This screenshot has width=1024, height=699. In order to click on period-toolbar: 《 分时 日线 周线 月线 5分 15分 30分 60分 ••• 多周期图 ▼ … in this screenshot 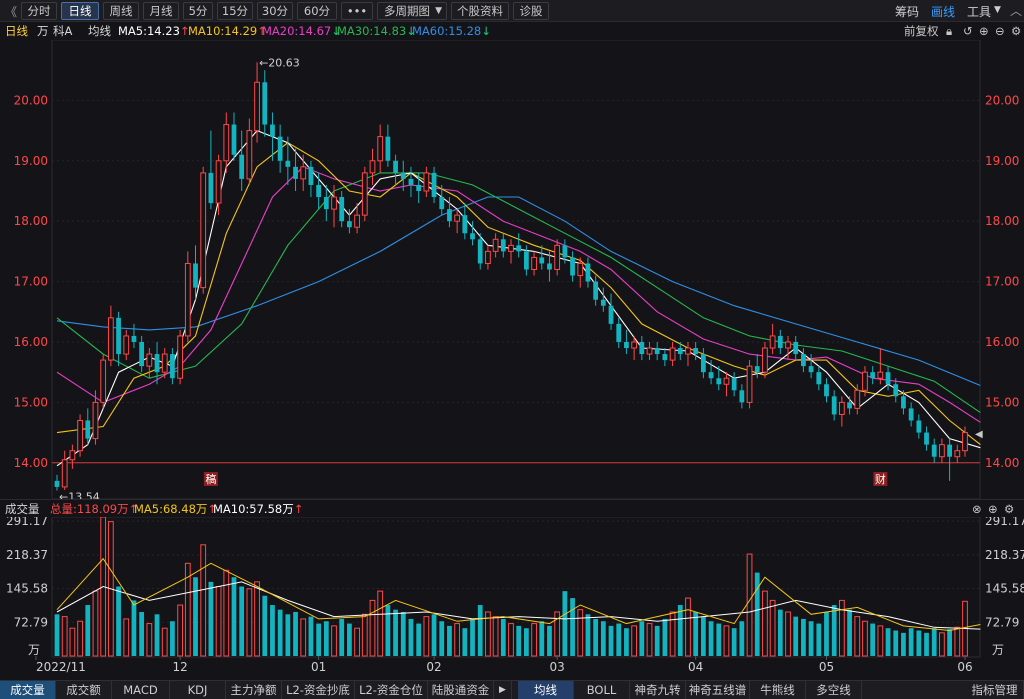, I will do `click(512, 11)`.